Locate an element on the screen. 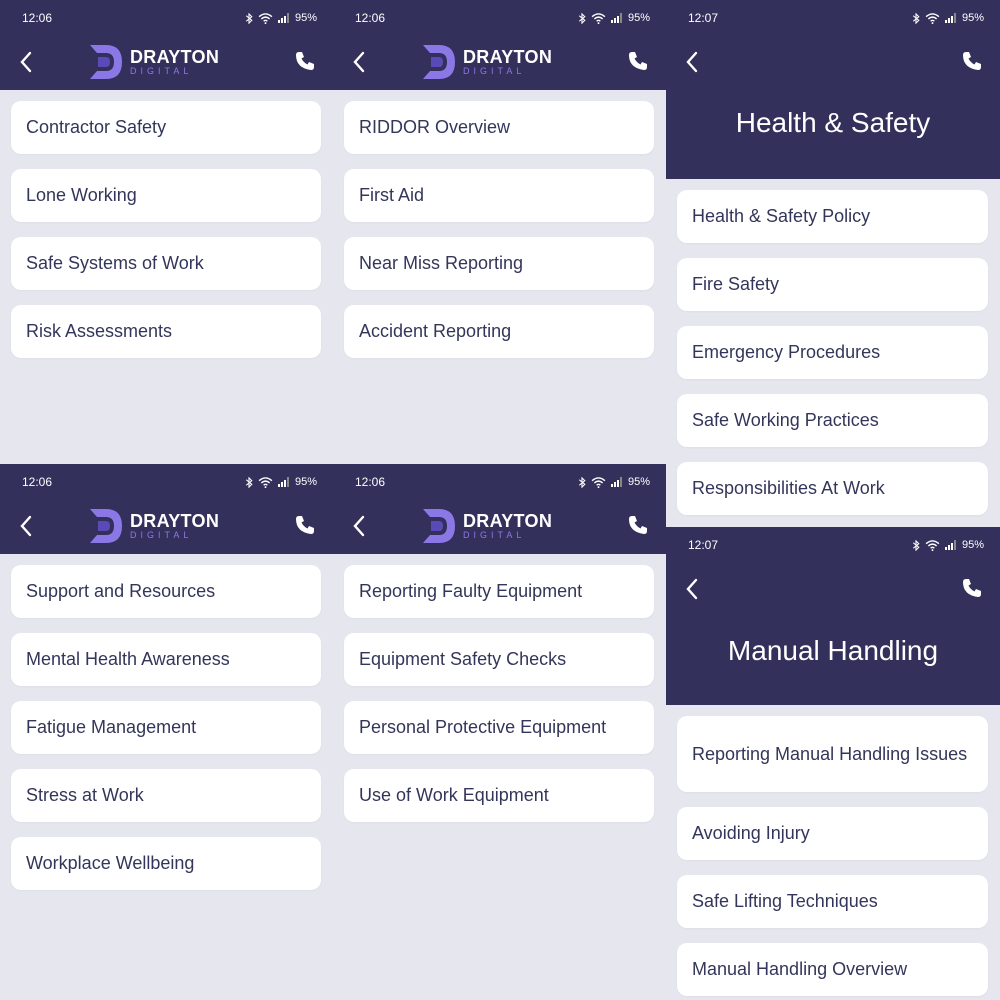 The height and width of the screenshot is (1000, 1000). list-item: Stress at Work is located at coordinates (166, 795).